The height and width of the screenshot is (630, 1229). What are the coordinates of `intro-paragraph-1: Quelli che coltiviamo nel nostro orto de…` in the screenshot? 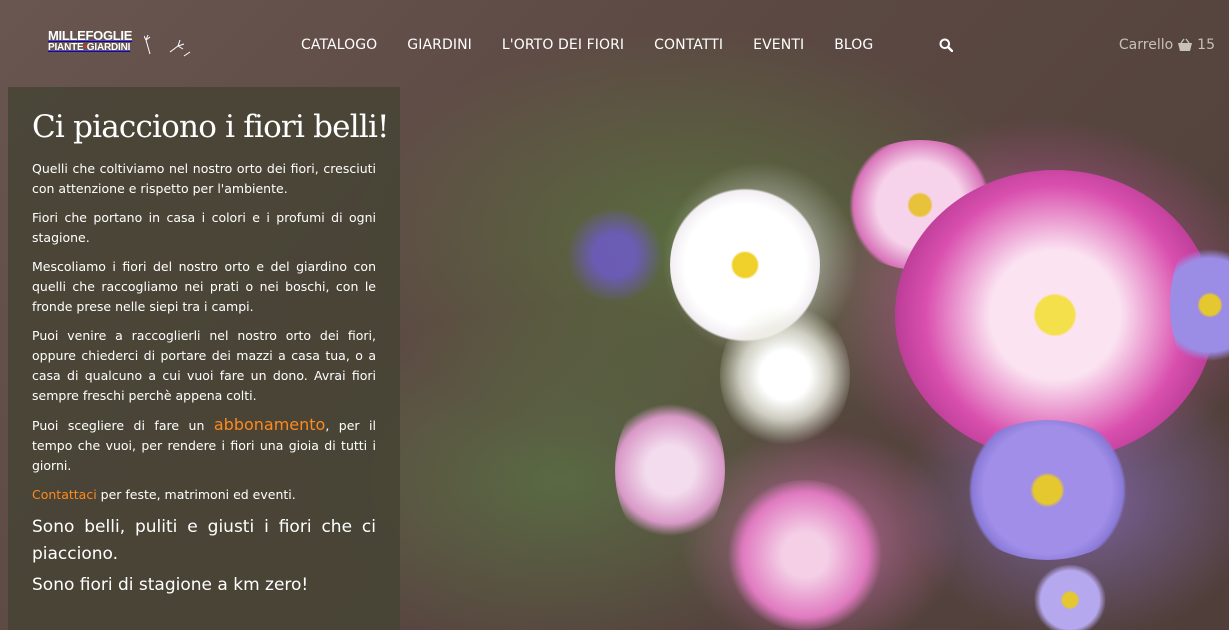 It's located at (204, 178).